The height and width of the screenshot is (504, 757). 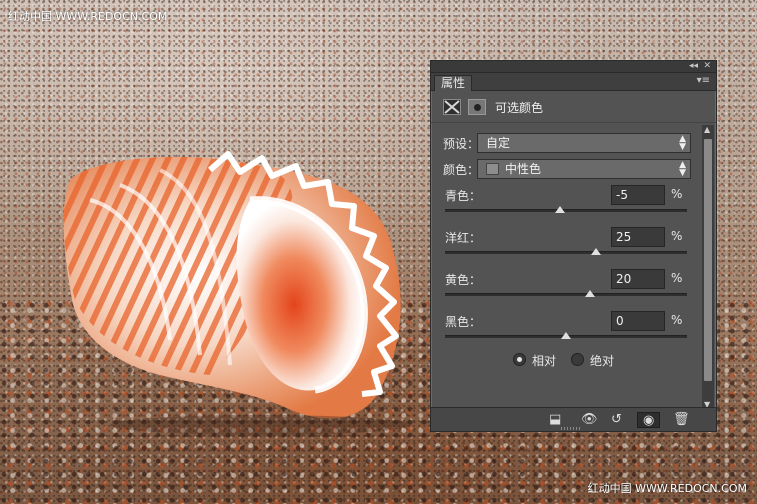 I want to click on slider-label: 黑色：, so click(x=463, y=322).